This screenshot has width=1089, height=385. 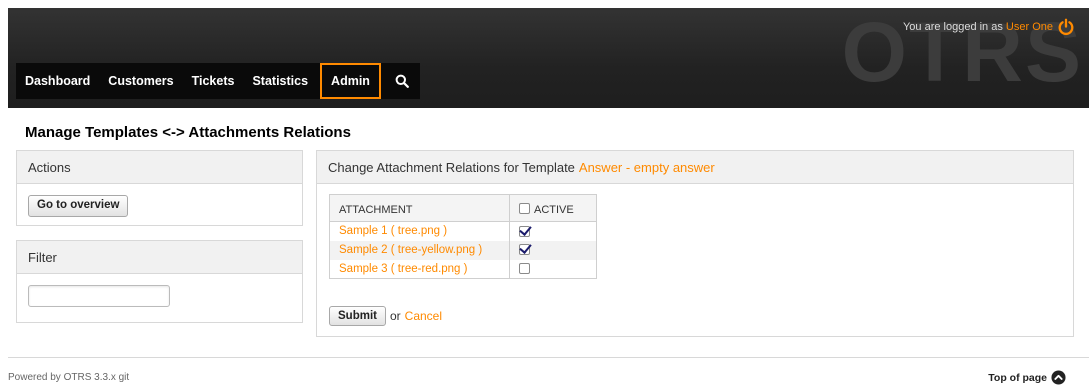 I want to click on attachment-name: Sample 2 ( tree-yellow.png ), so click(x=419, y=250).